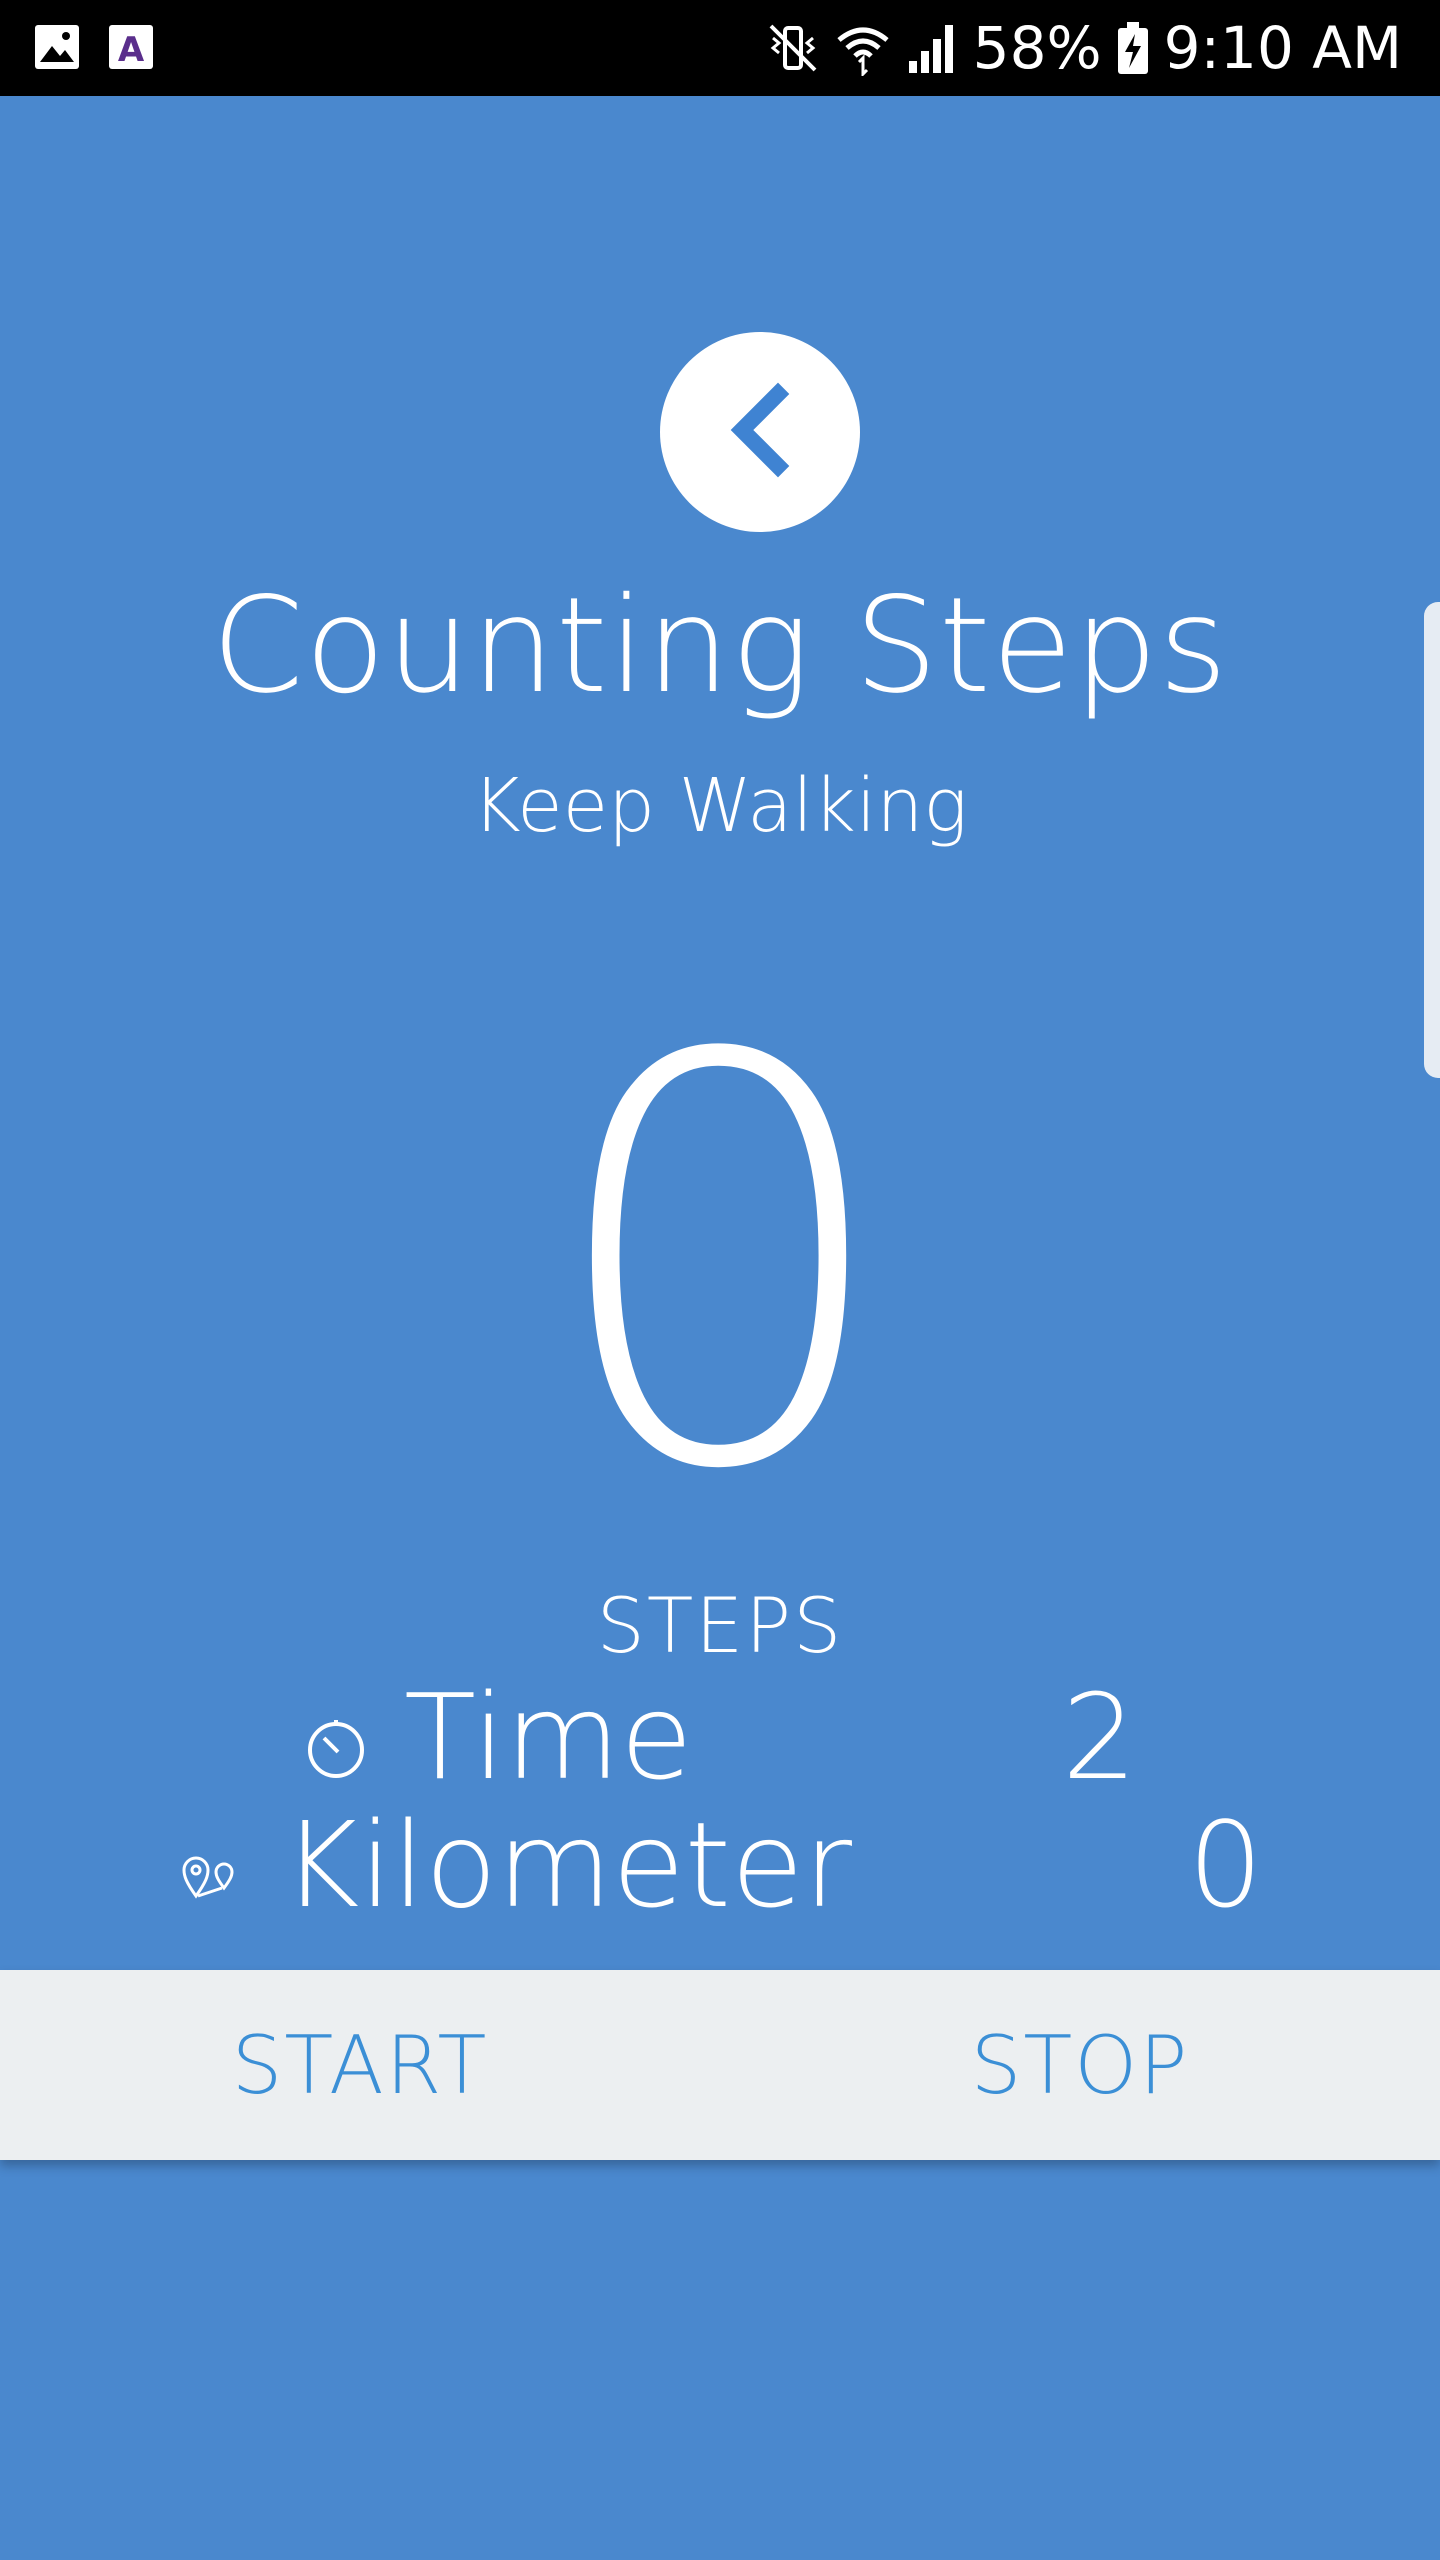 Image resolution: width=1440 pixels, height=2560 pixels. I want to click on battery-charging-icon, so click(1133, 48).